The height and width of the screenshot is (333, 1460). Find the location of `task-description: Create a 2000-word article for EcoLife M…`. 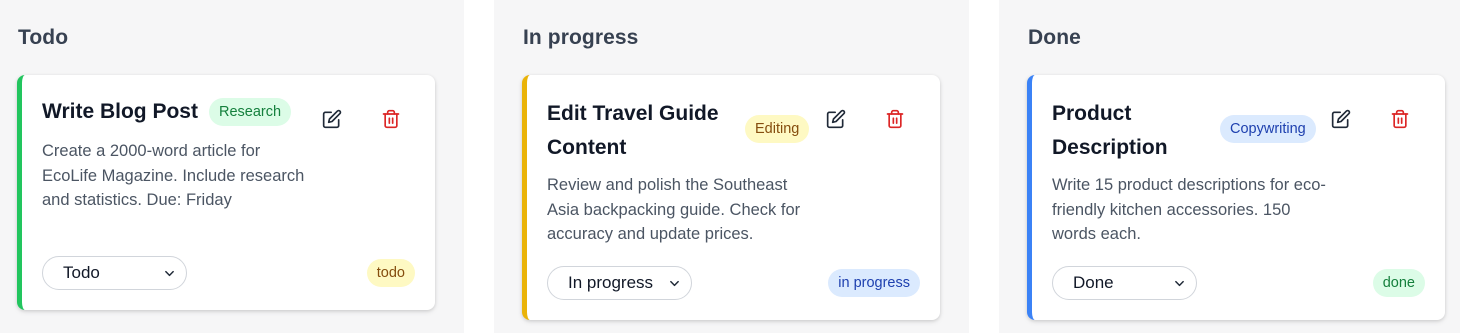

task-description: Create a 2000-word article for EcoLife M… is located at coordinates (173, 175).